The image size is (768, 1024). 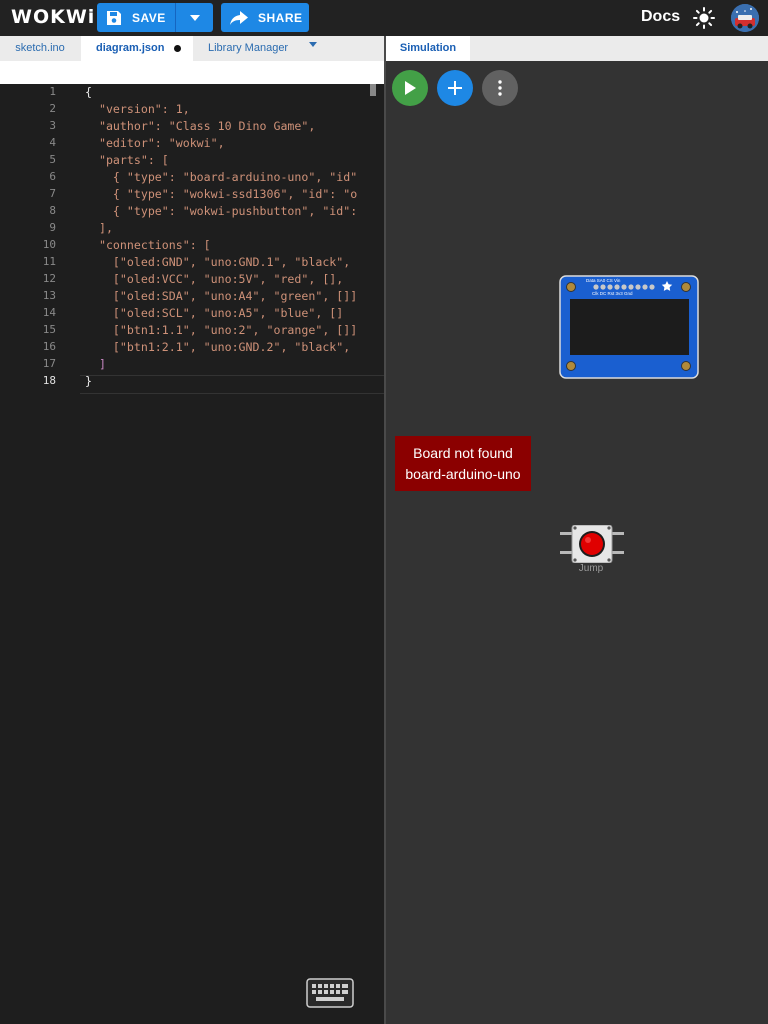 I want to click on caret-down-icon, so click(x=194, y=17).